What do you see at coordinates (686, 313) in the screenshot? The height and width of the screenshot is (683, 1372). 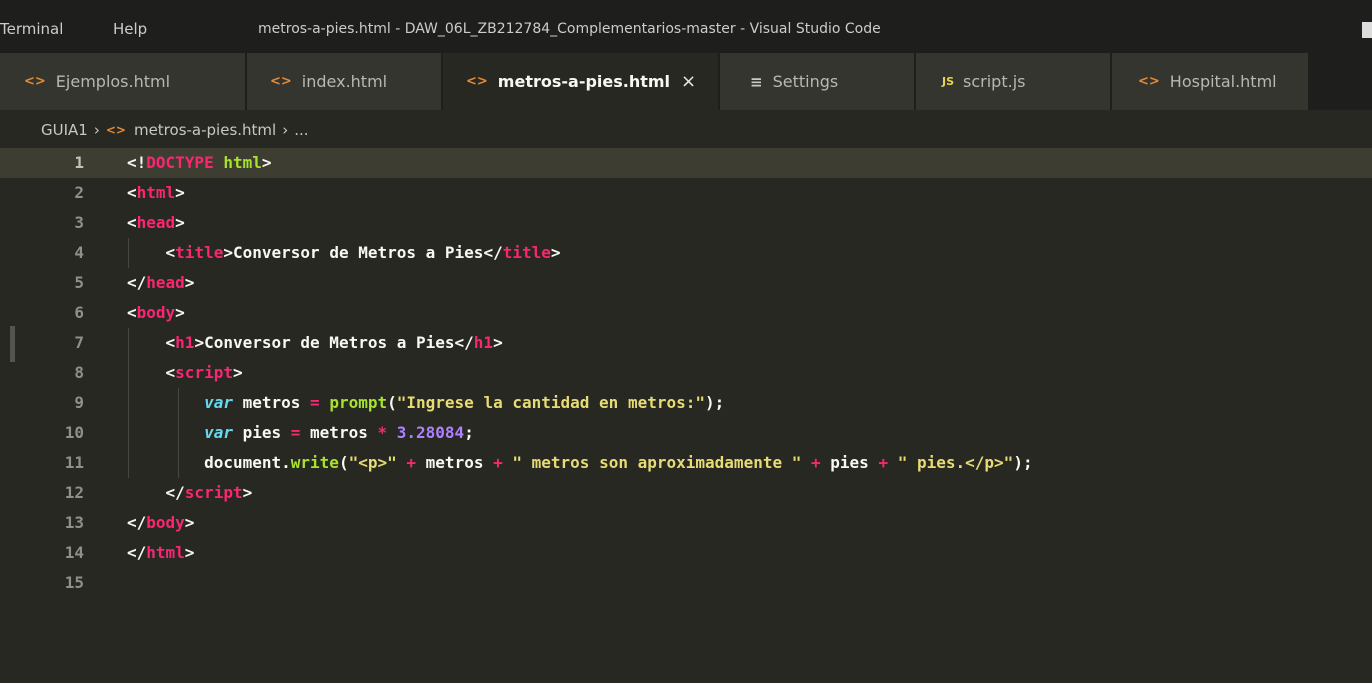 I see `code-line: 6 <body>` at bounding box center [686, 313].